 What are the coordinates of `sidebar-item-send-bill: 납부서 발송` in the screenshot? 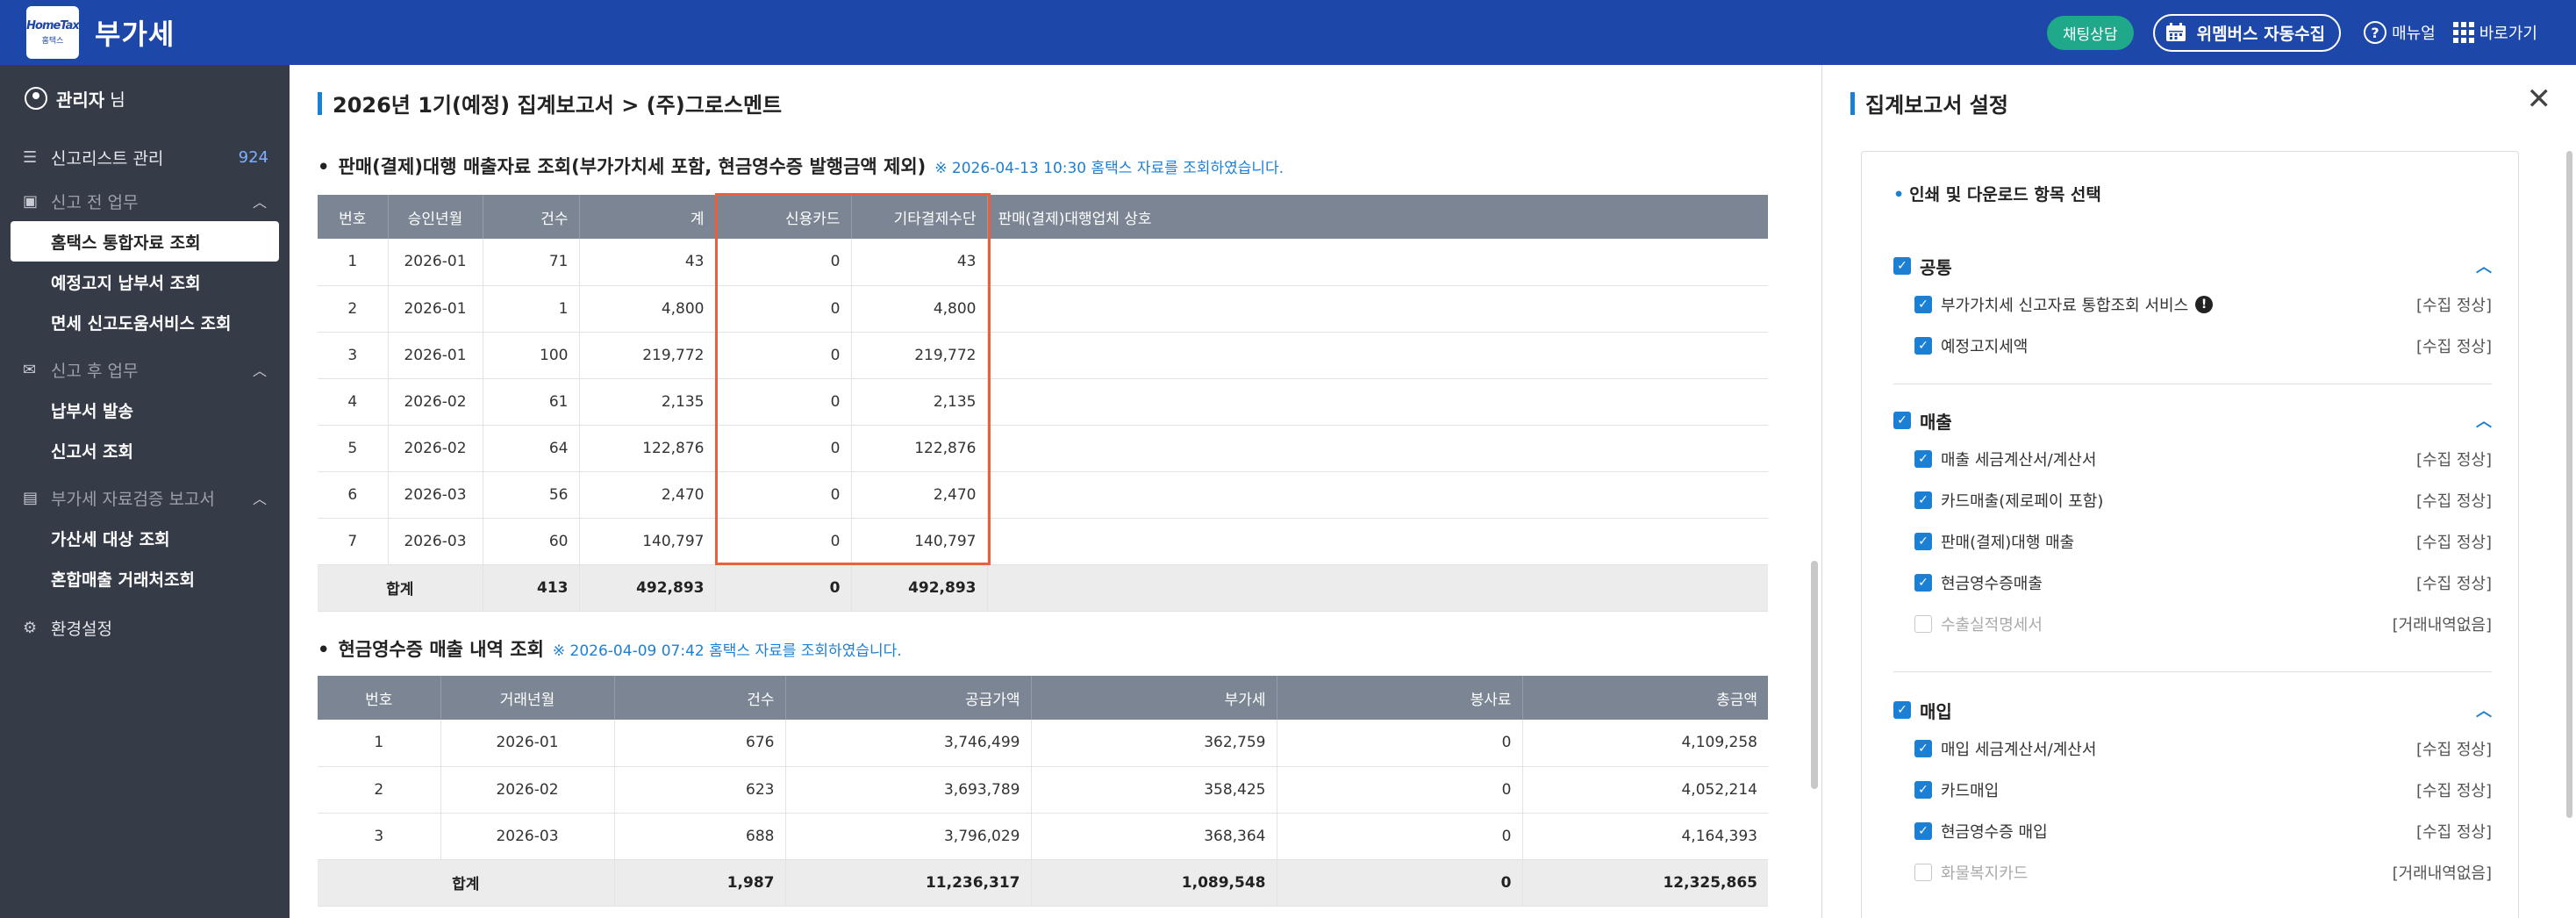 It's located at (145, 410).